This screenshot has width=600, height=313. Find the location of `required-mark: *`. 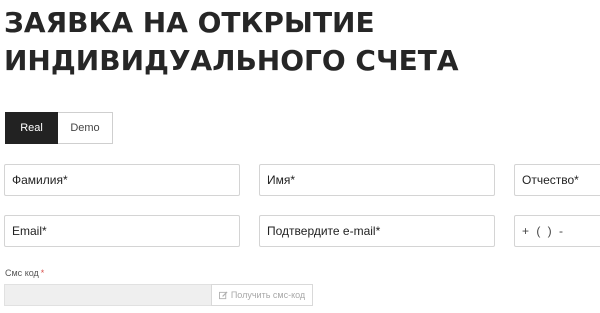

required-mark: * is located at coordinates (42, 273).